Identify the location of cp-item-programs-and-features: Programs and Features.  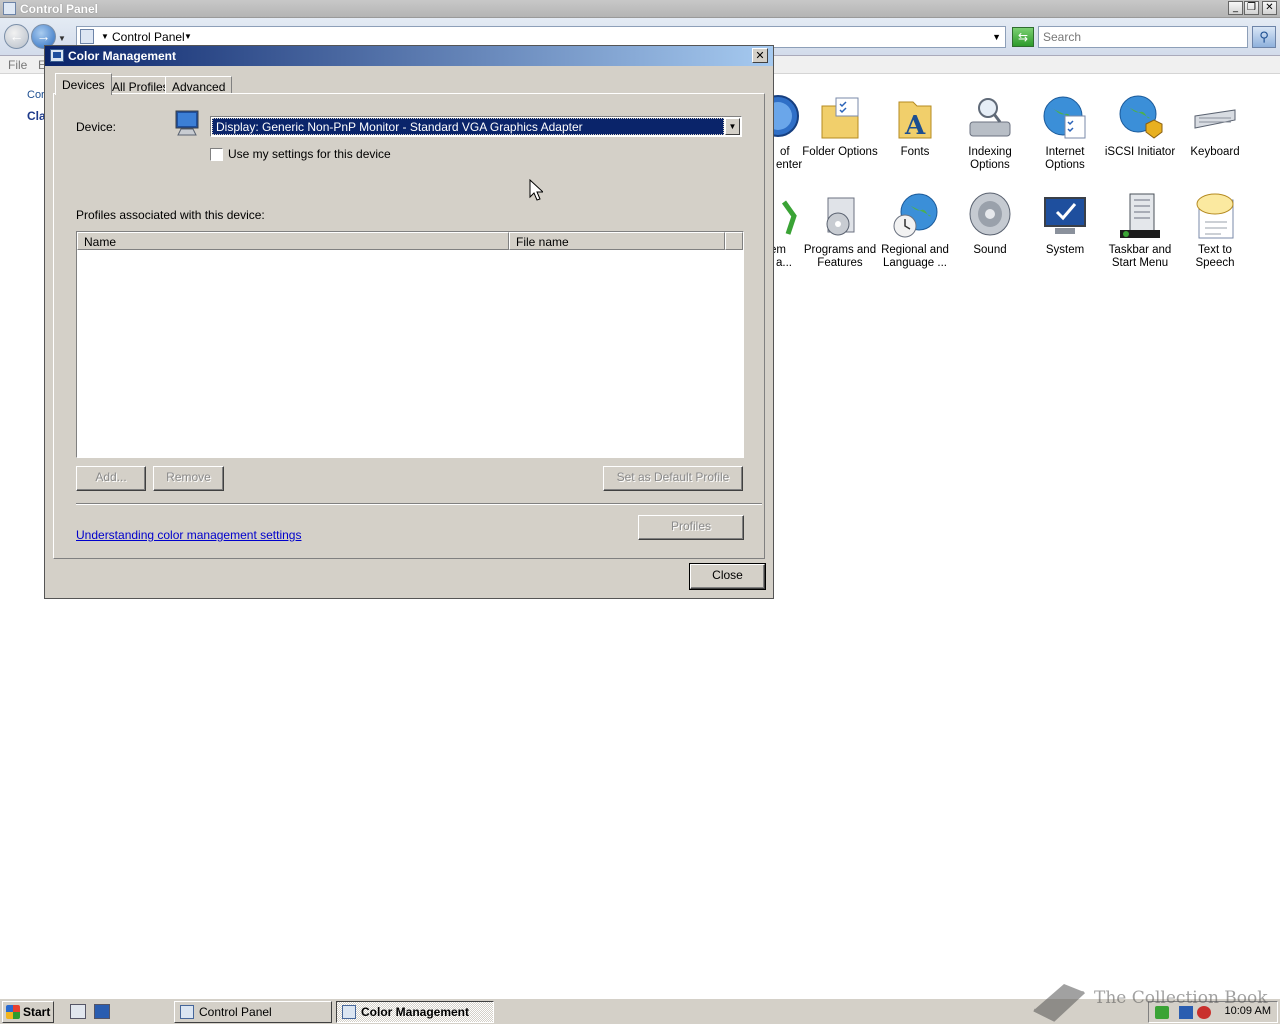
(840, 231).